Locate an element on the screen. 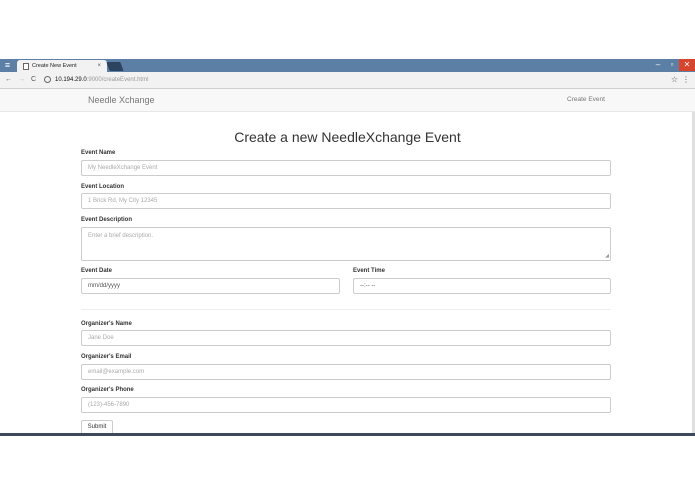  url-path: :9000/createEvent.html is located at coordinates (117, 80).